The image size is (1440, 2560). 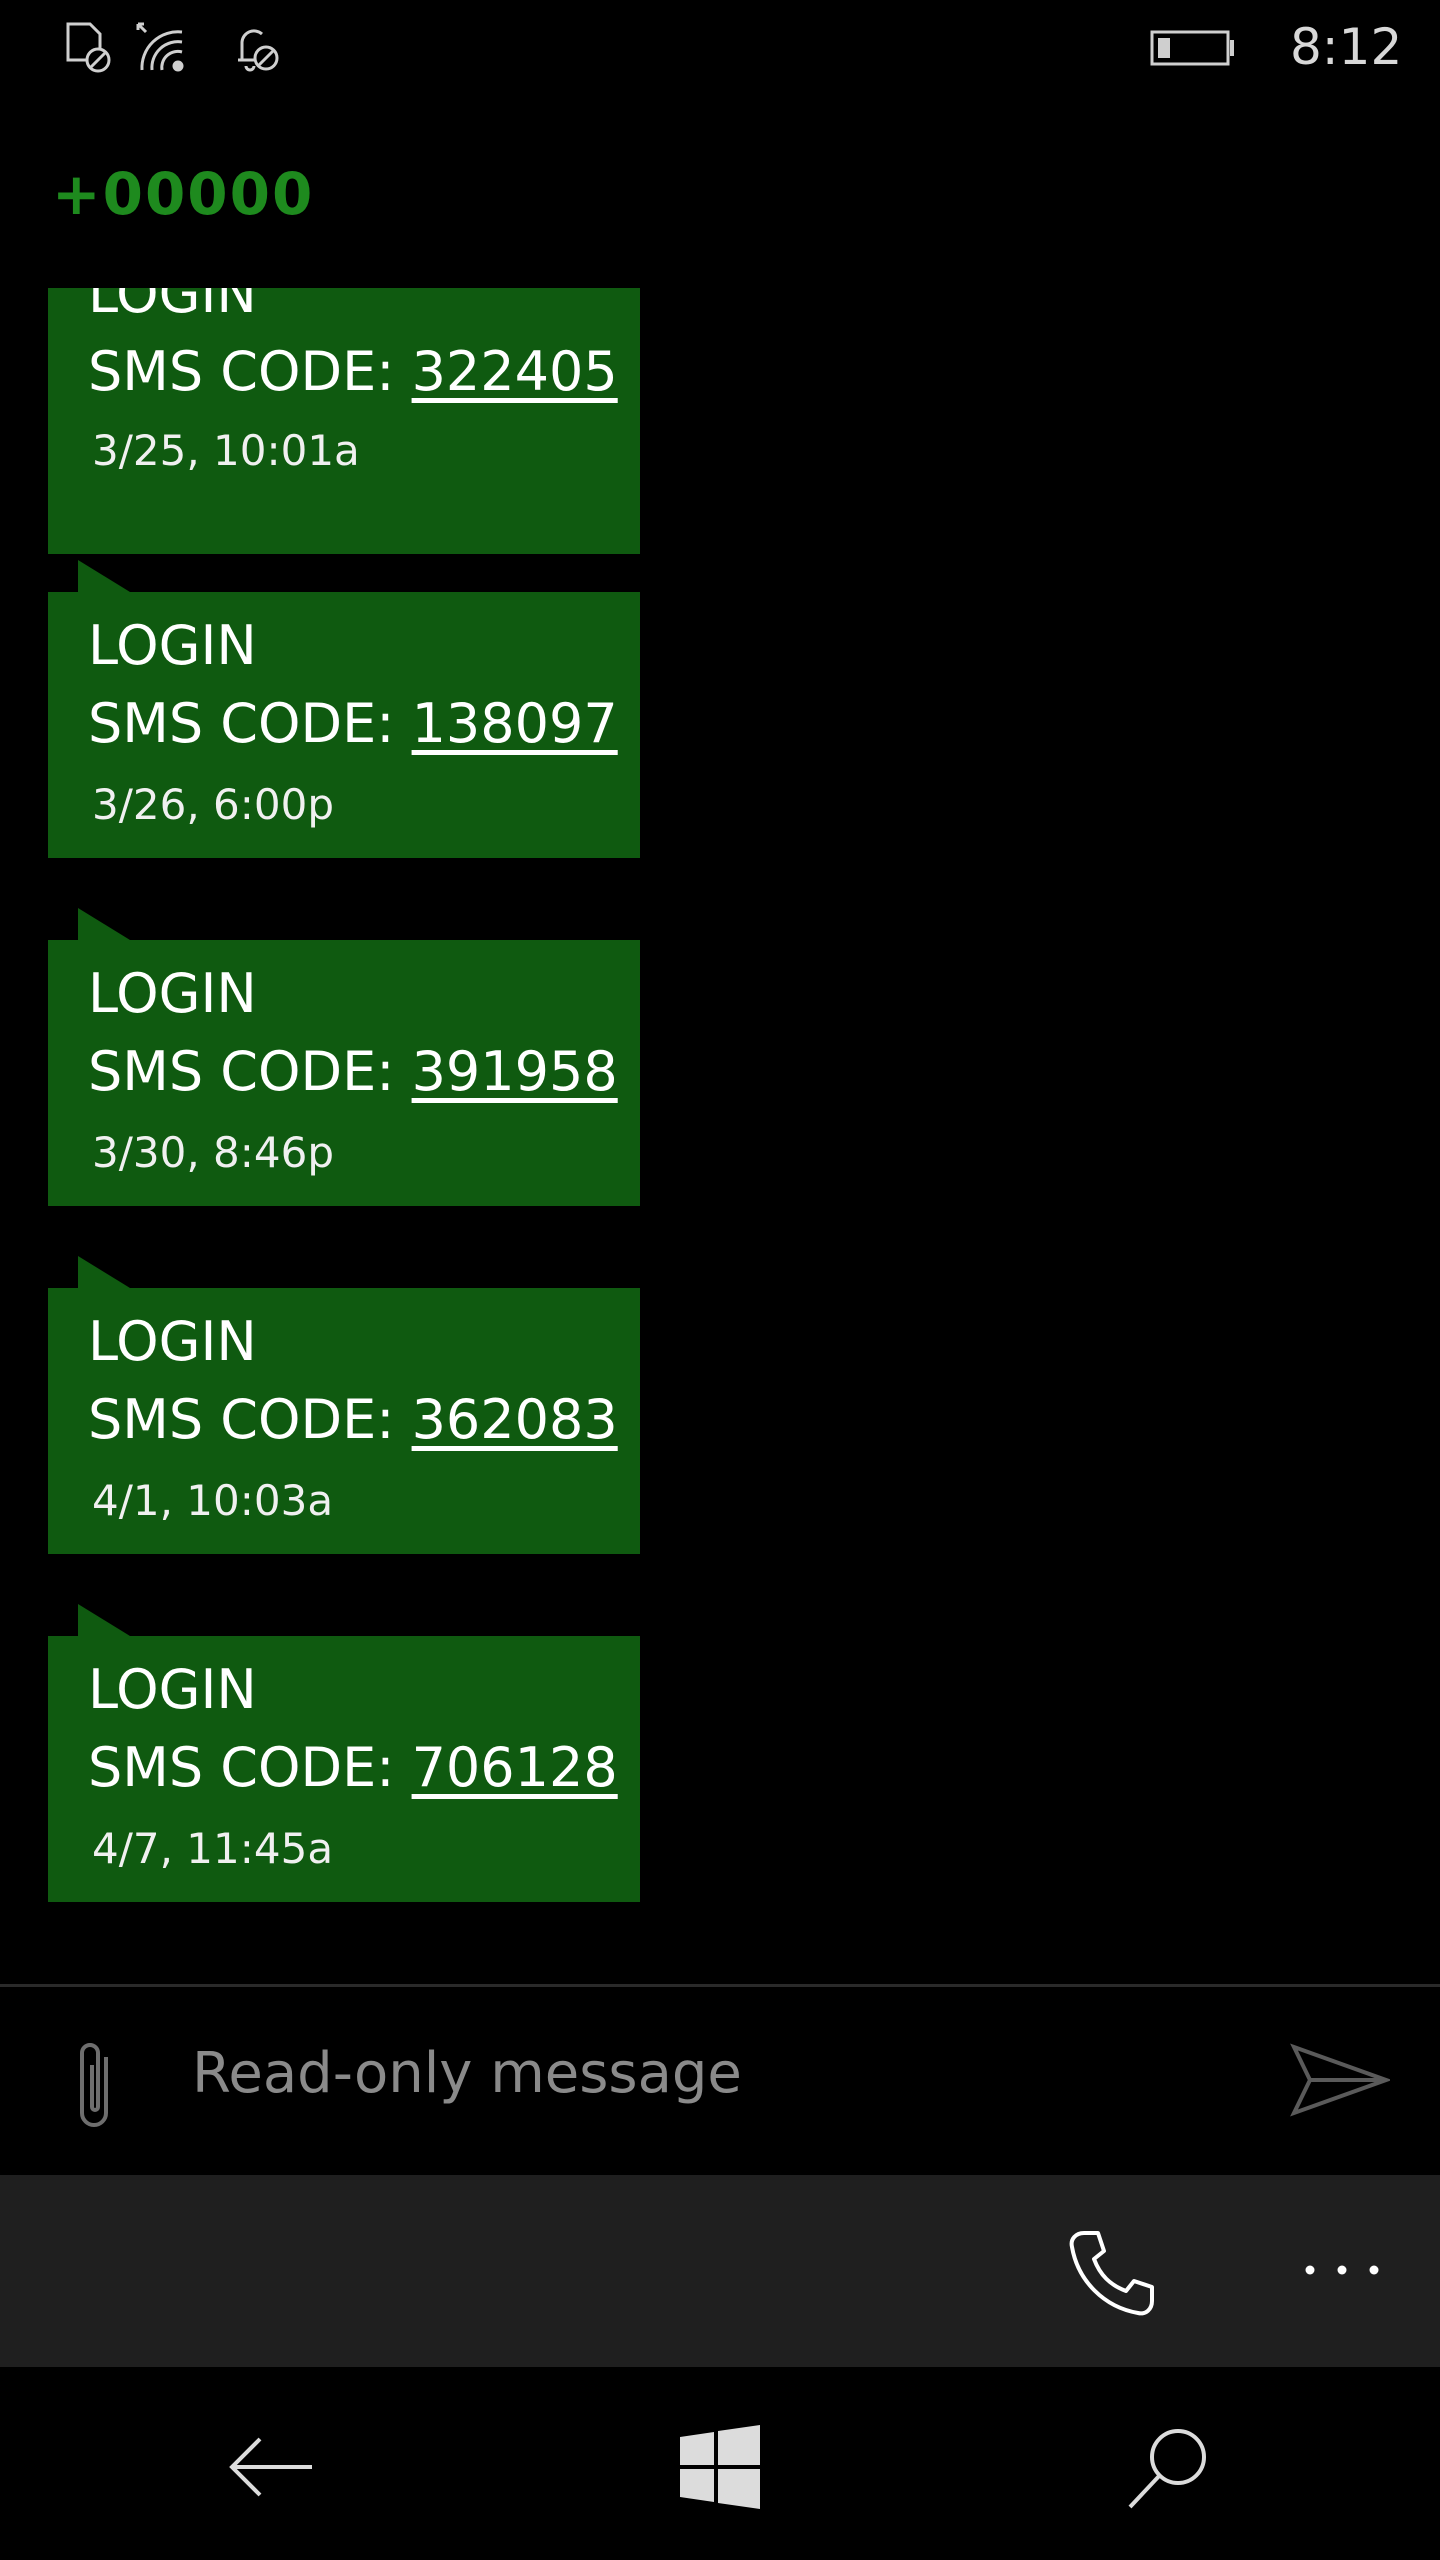 What do you see at coordinates (1341, 2080) in the screenshot?
I see `send-icon` at bounding box center [1341, 2080].